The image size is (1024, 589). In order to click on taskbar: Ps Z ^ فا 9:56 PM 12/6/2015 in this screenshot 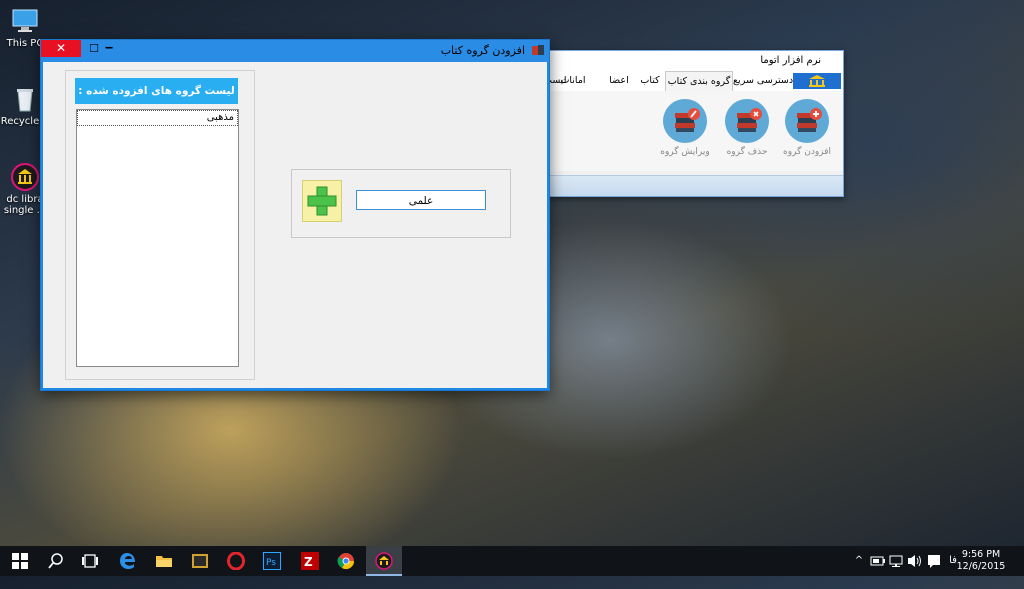, I will do `click(512, 561)`.